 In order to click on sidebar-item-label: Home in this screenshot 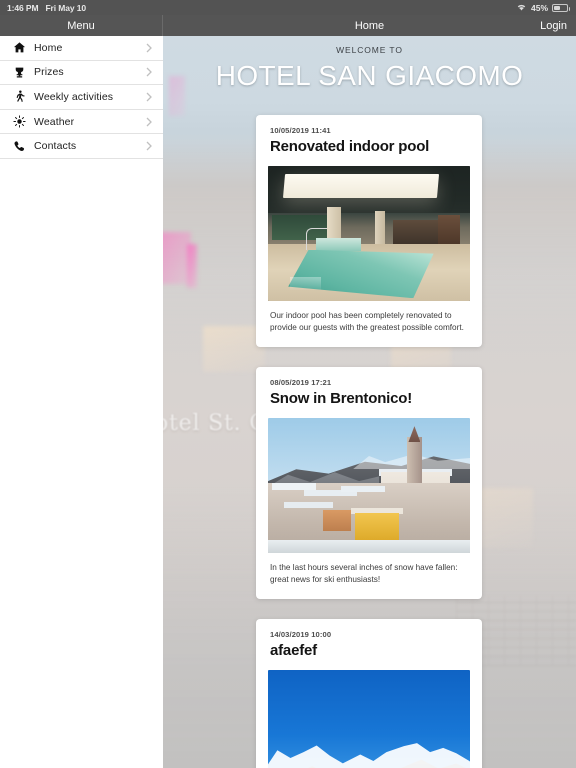, I will do `click(48, 47)`.